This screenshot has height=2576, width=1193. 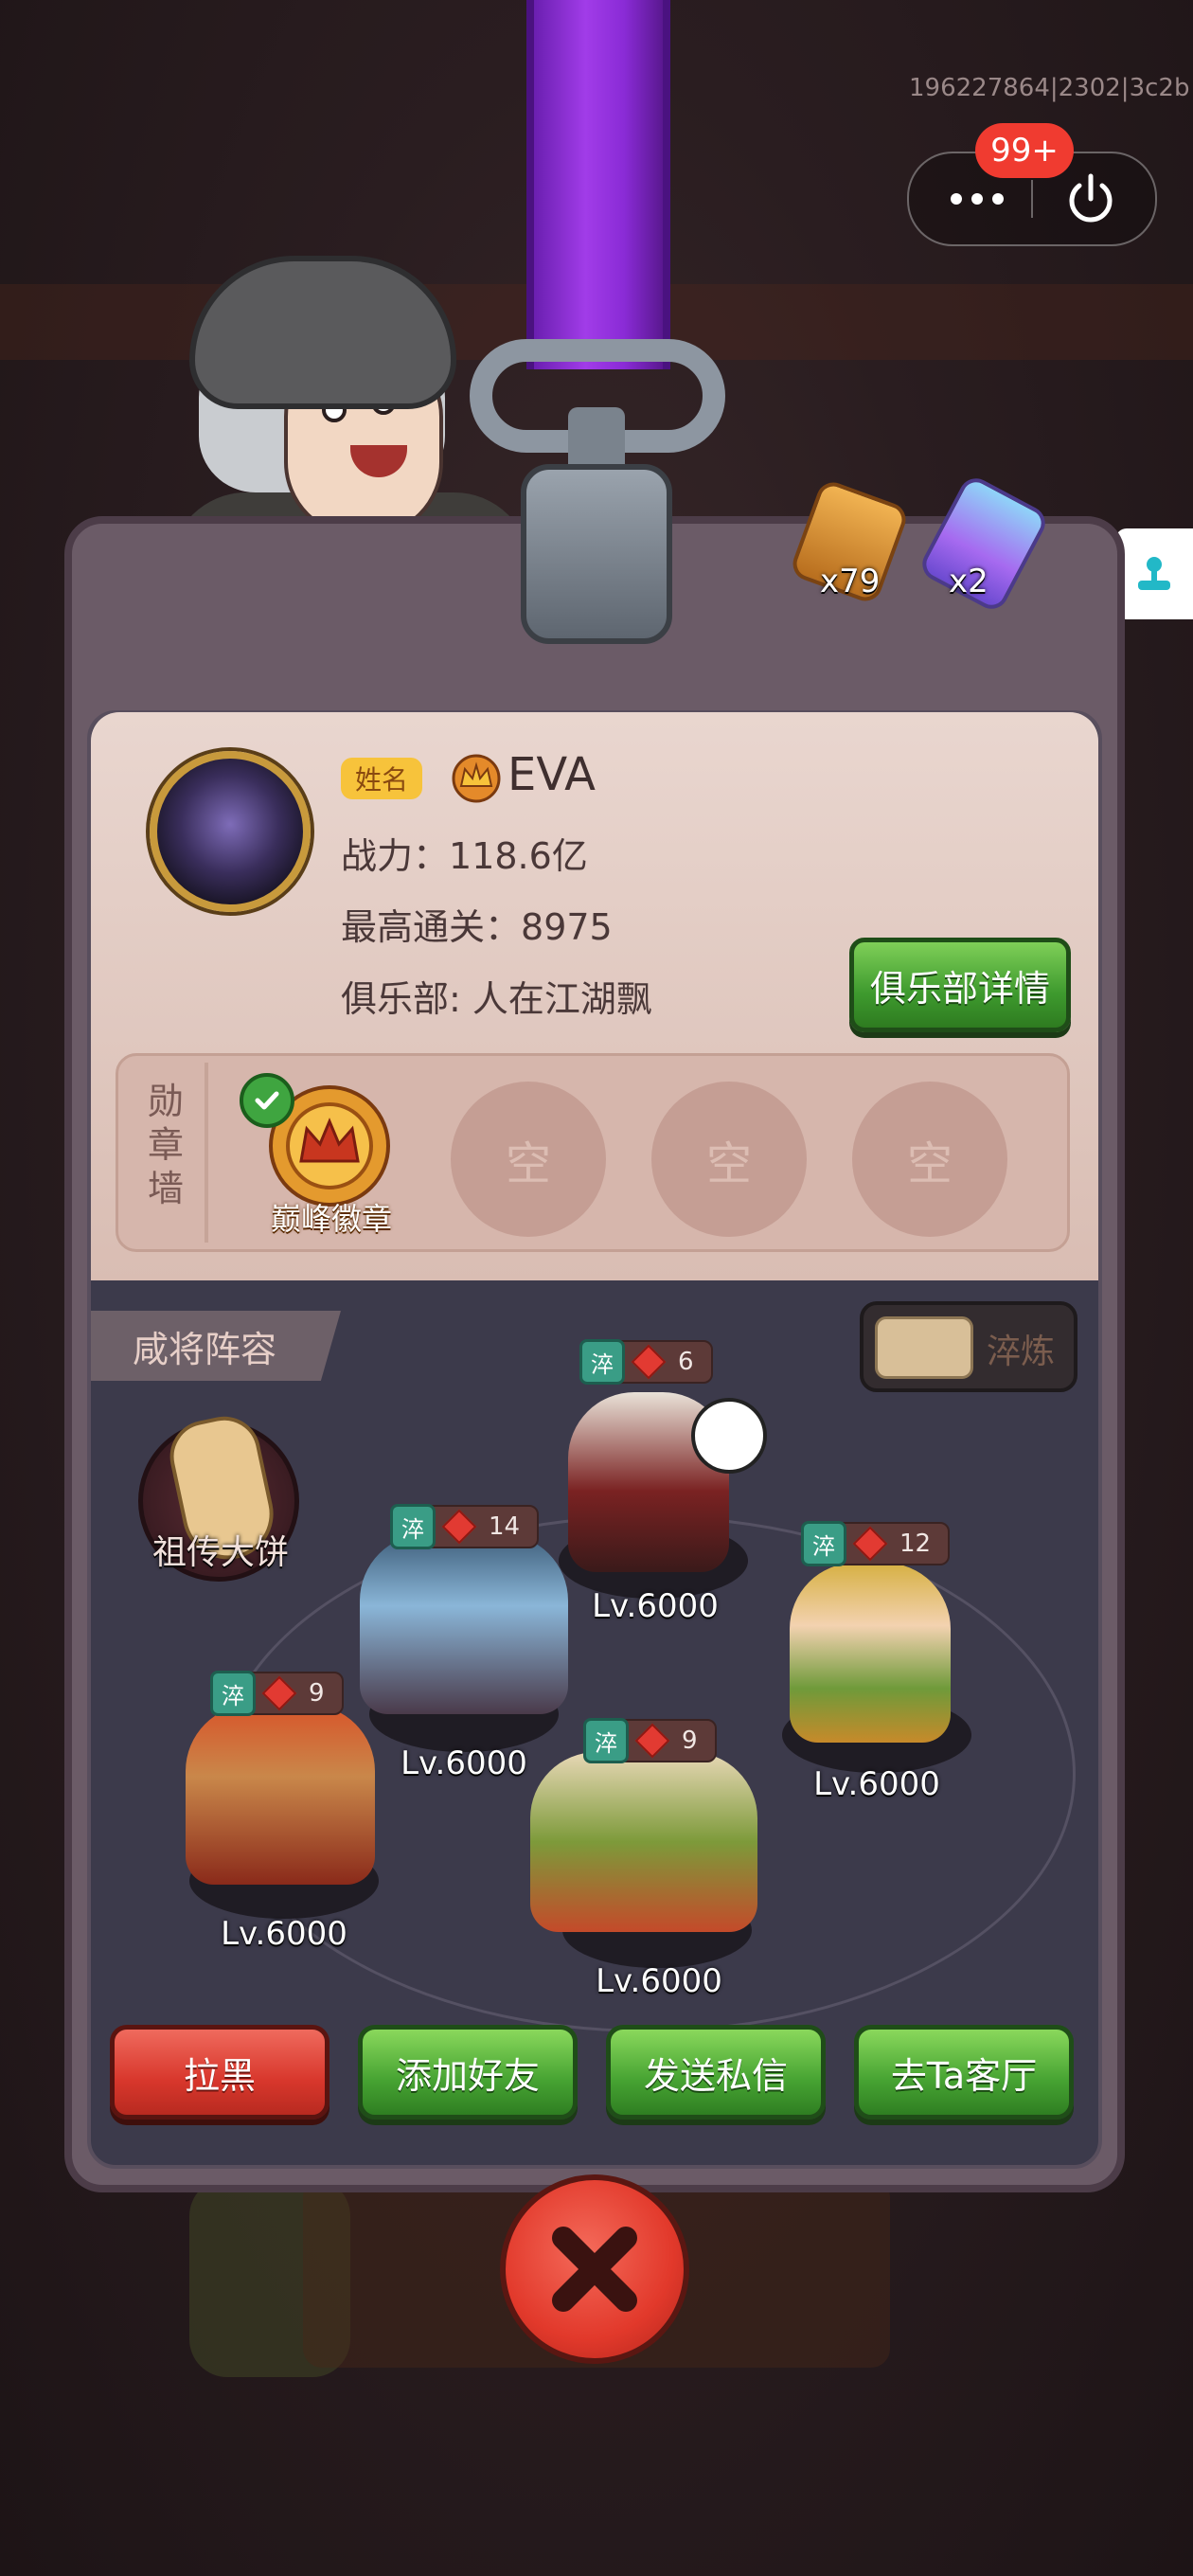 I want to click on temper-toggle: 淬炼, so click(x=968, y=1346).